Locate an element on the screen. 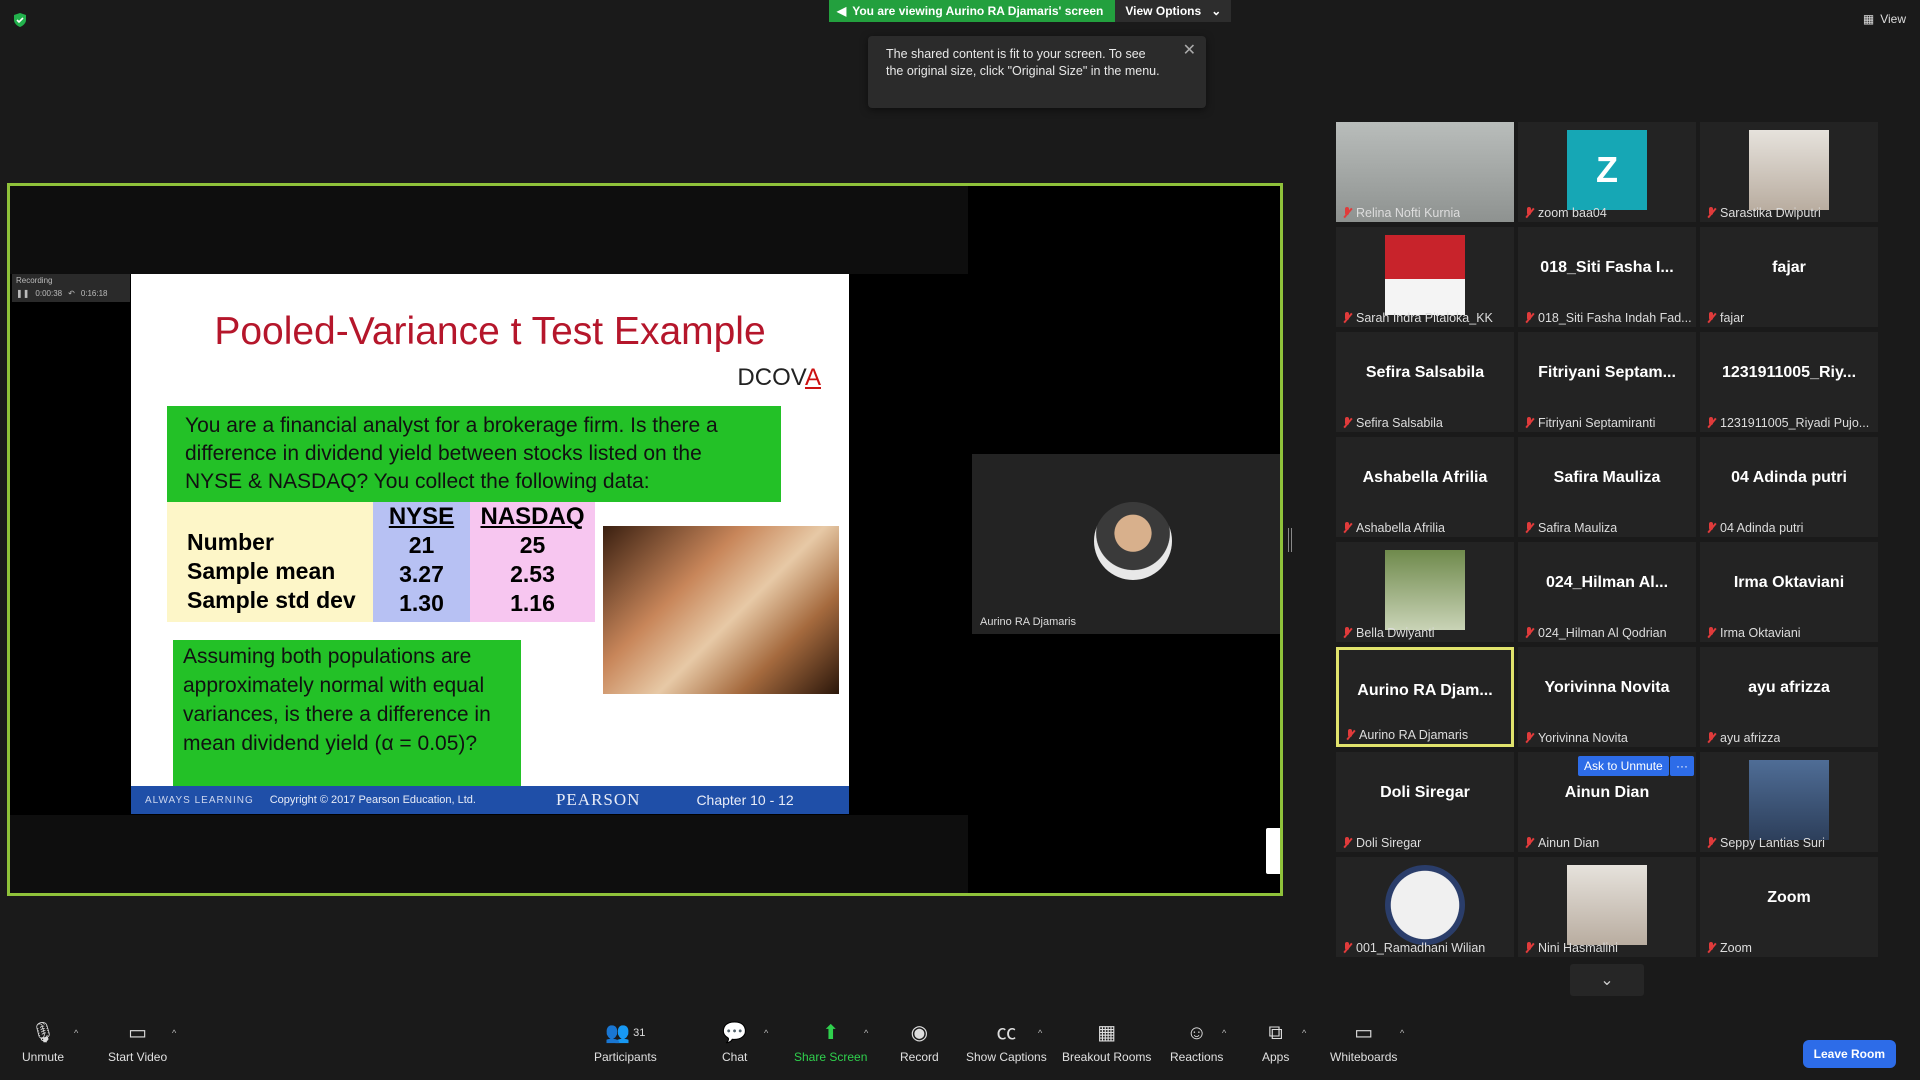 This screenshot has height=1080, width=1920. participant-tile: 001_Ramadhani Wilian is located at coordinates (1425, 907).